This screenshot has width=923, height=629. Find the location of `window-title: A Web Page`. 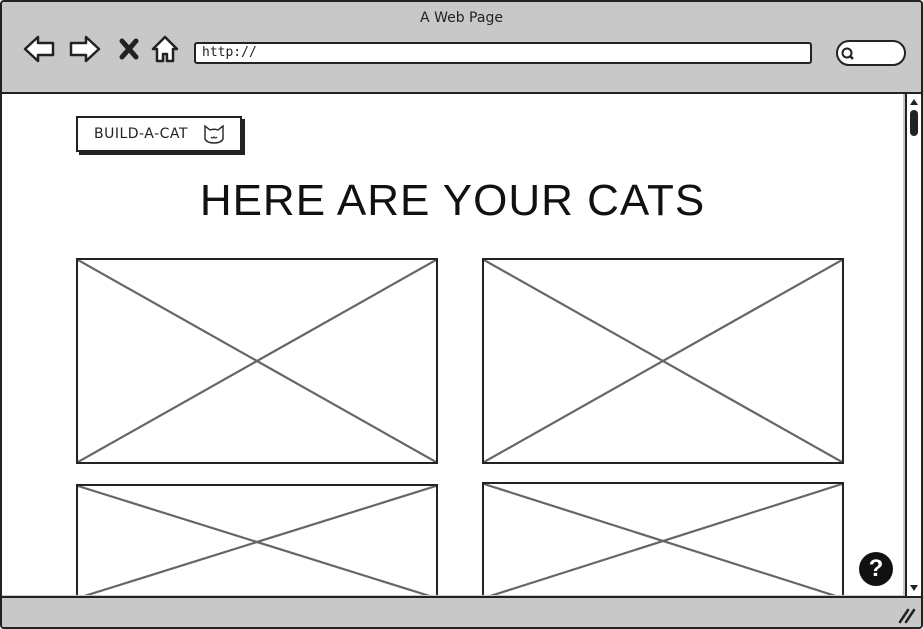

window-title: A Web Page is located at coordinates (461, 18).